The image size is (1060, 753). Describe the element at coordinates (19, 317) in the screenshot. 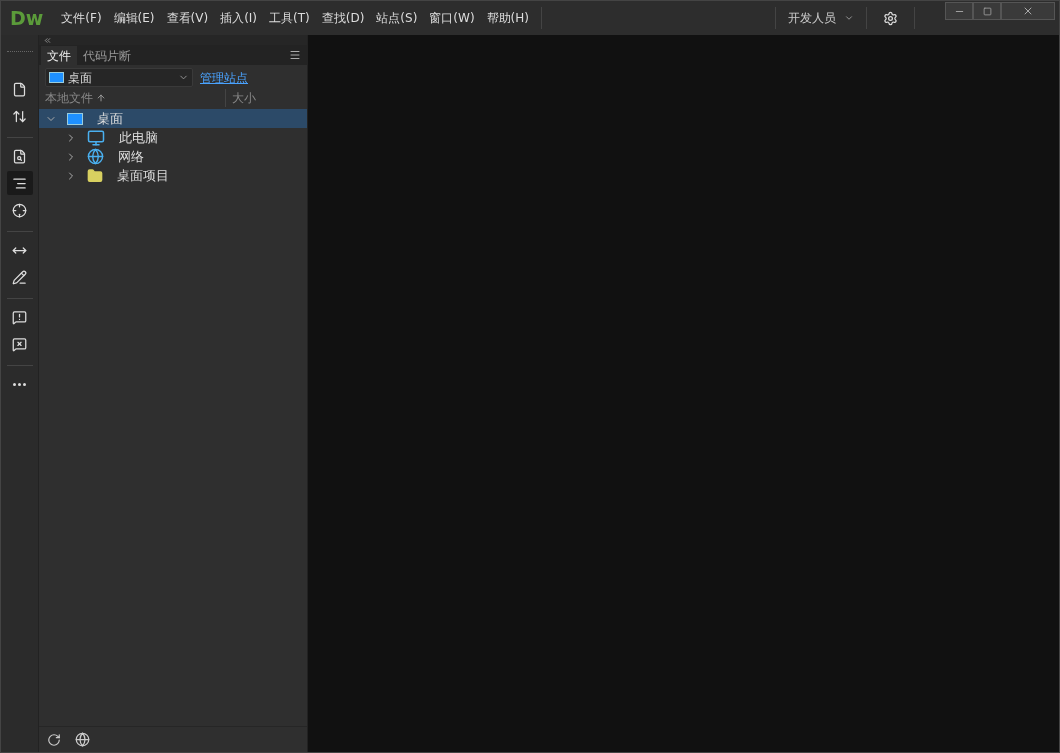

I see `comment-icon` at that location.